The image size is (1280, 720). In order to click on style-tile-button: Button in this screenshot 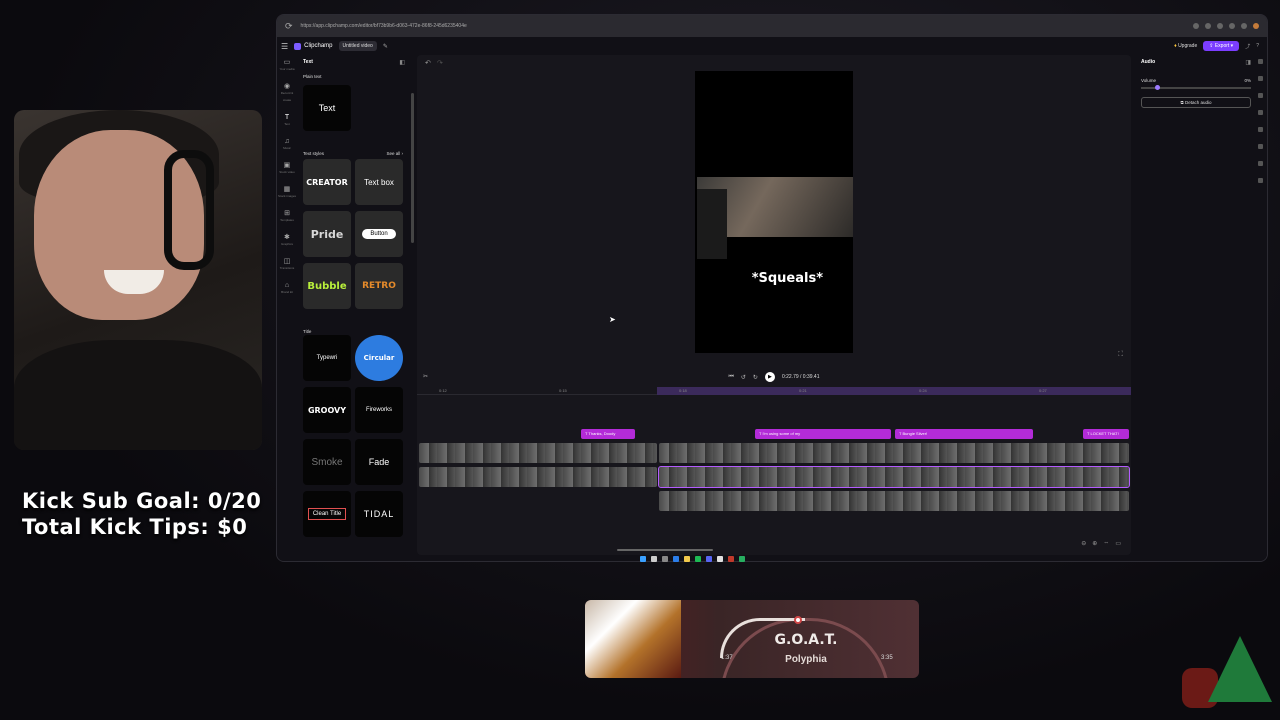, I will do `click(379, 234)`.